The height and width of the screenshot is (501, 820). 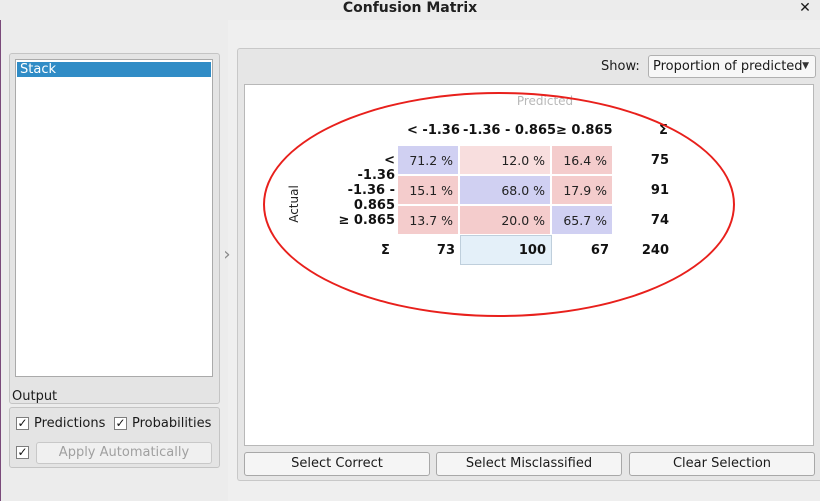 What do you see at coordinates (805, 66) in the screenshot?
I see `chevron-down-icon: ▼` at bounding box center [805, 66].